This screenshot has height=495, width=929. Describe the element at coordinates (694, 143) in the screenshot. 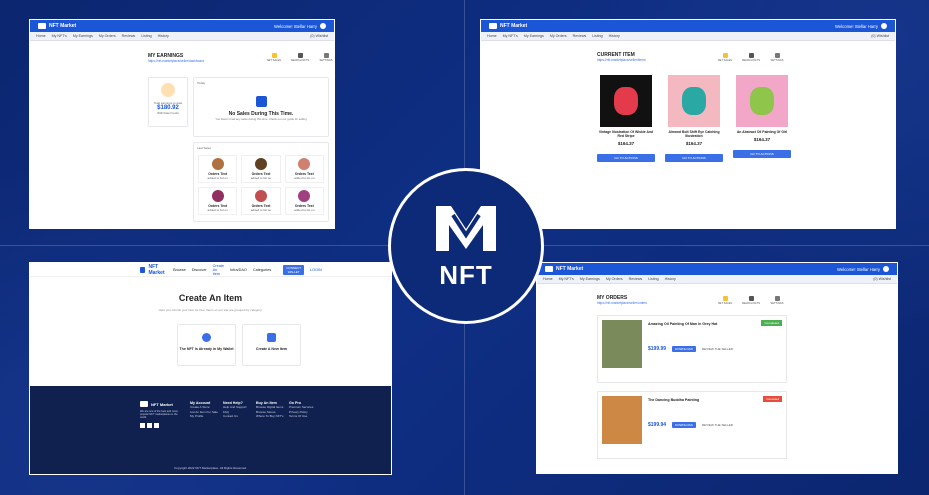

I see `nft-price: $164.37` at that location.